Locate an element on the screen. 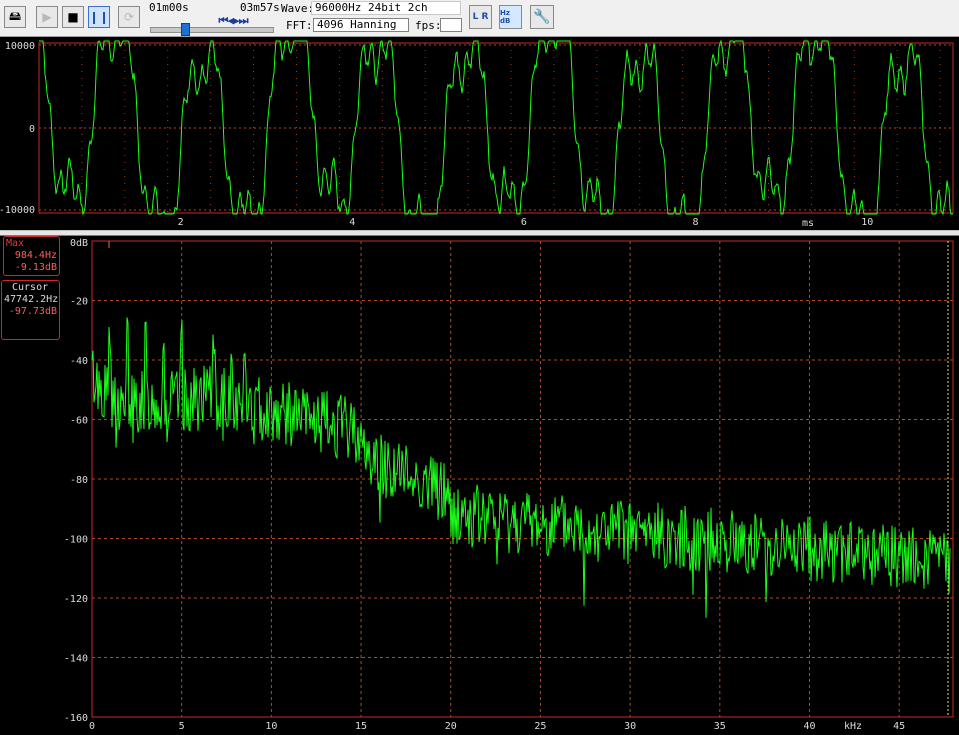  wave-label: Wave: is located at coordinates (298, 8).